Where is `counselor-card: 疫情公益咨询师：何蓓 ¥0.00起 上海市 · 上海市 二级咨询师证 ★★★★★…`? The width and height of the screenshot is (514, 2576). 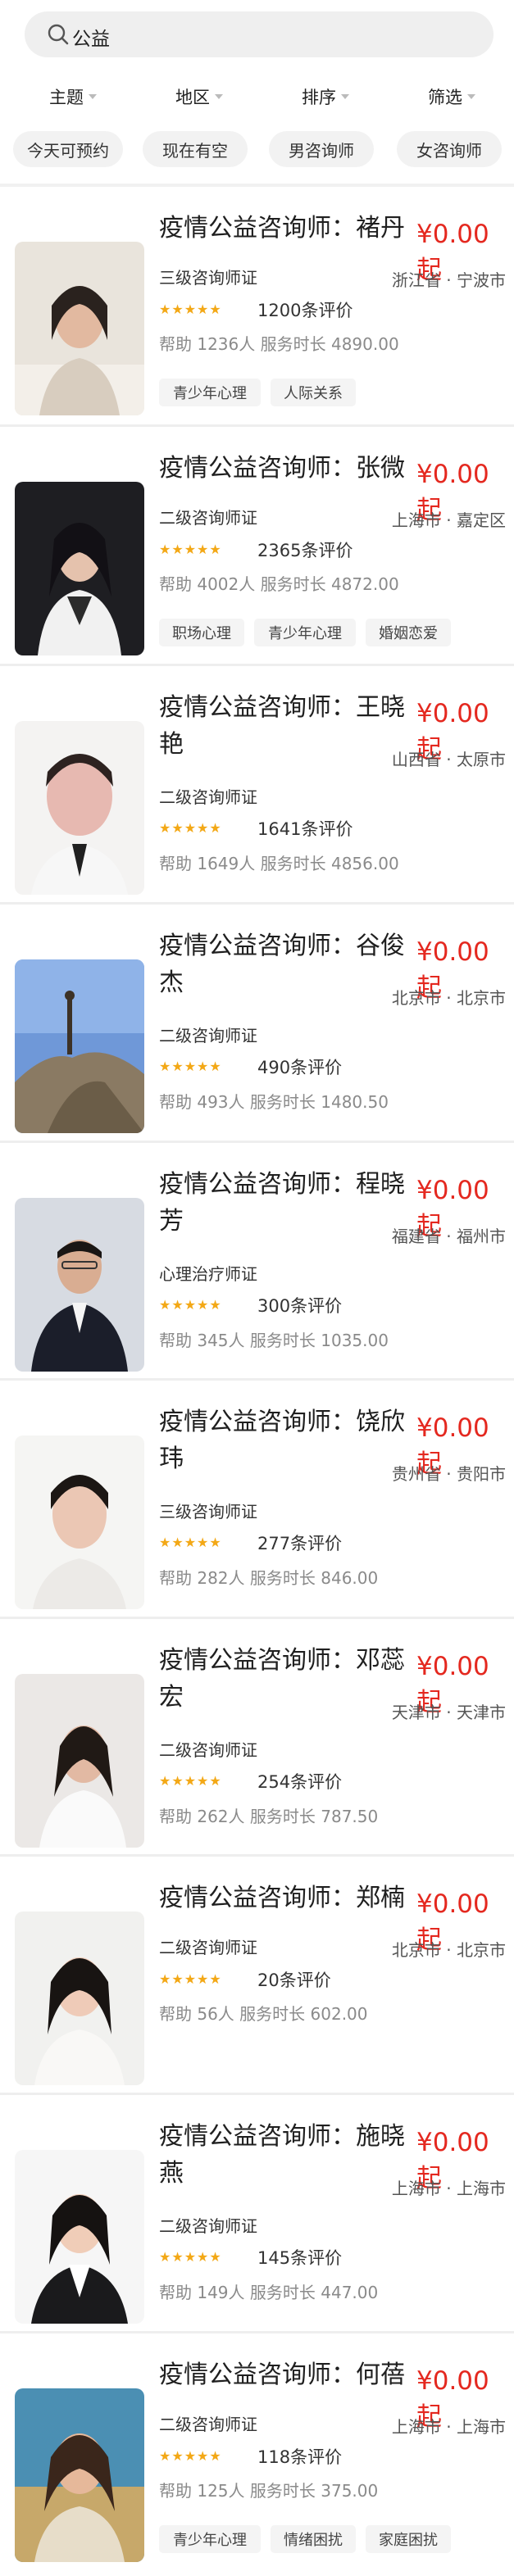 counselor-card: 疫情公益咨询师：何蓓 ¥0.00起 上海市 · 上海市 二级咨询师证 ★★★★★… is located at coordinates (257, 2452).